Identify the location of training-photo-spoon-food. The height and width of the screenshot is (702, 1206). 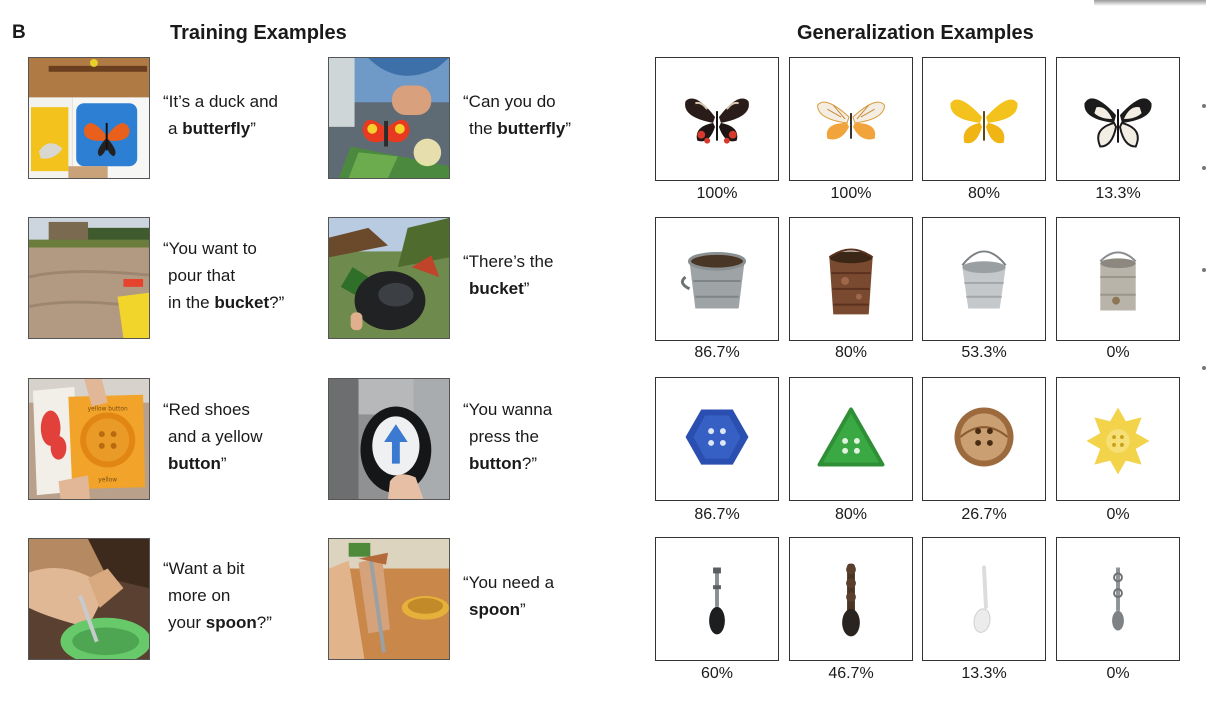
(389, 599).